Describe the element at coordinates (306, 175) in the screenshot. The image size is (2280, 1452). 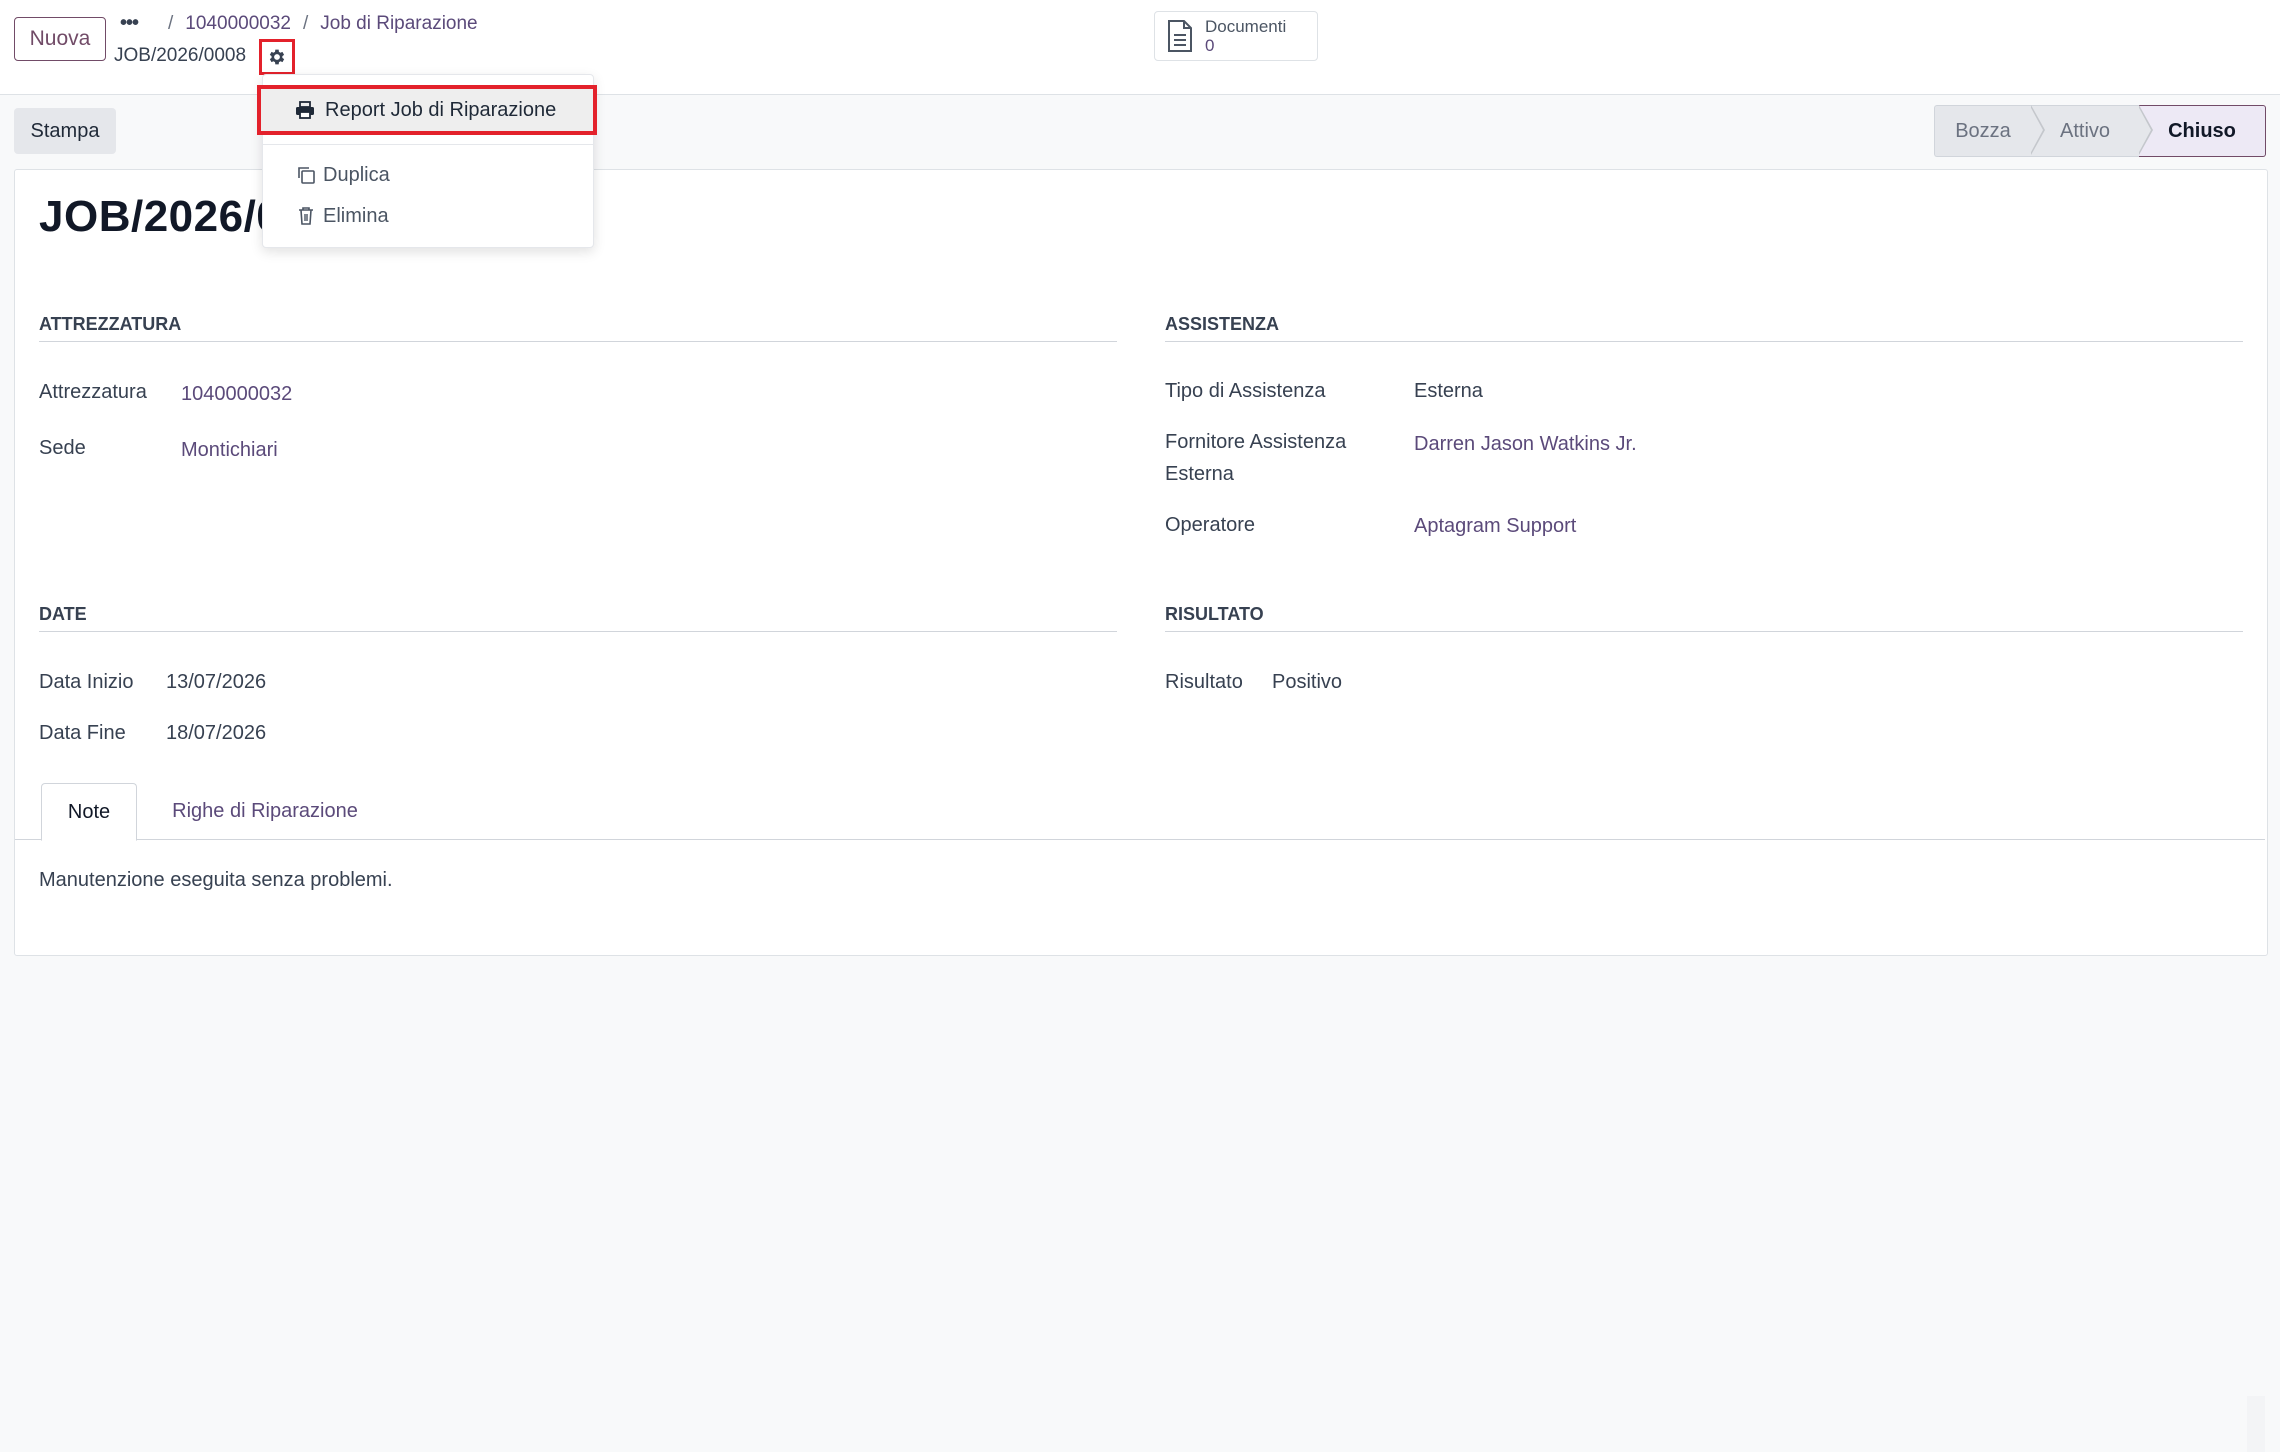
I see `copy-icon` at that location.